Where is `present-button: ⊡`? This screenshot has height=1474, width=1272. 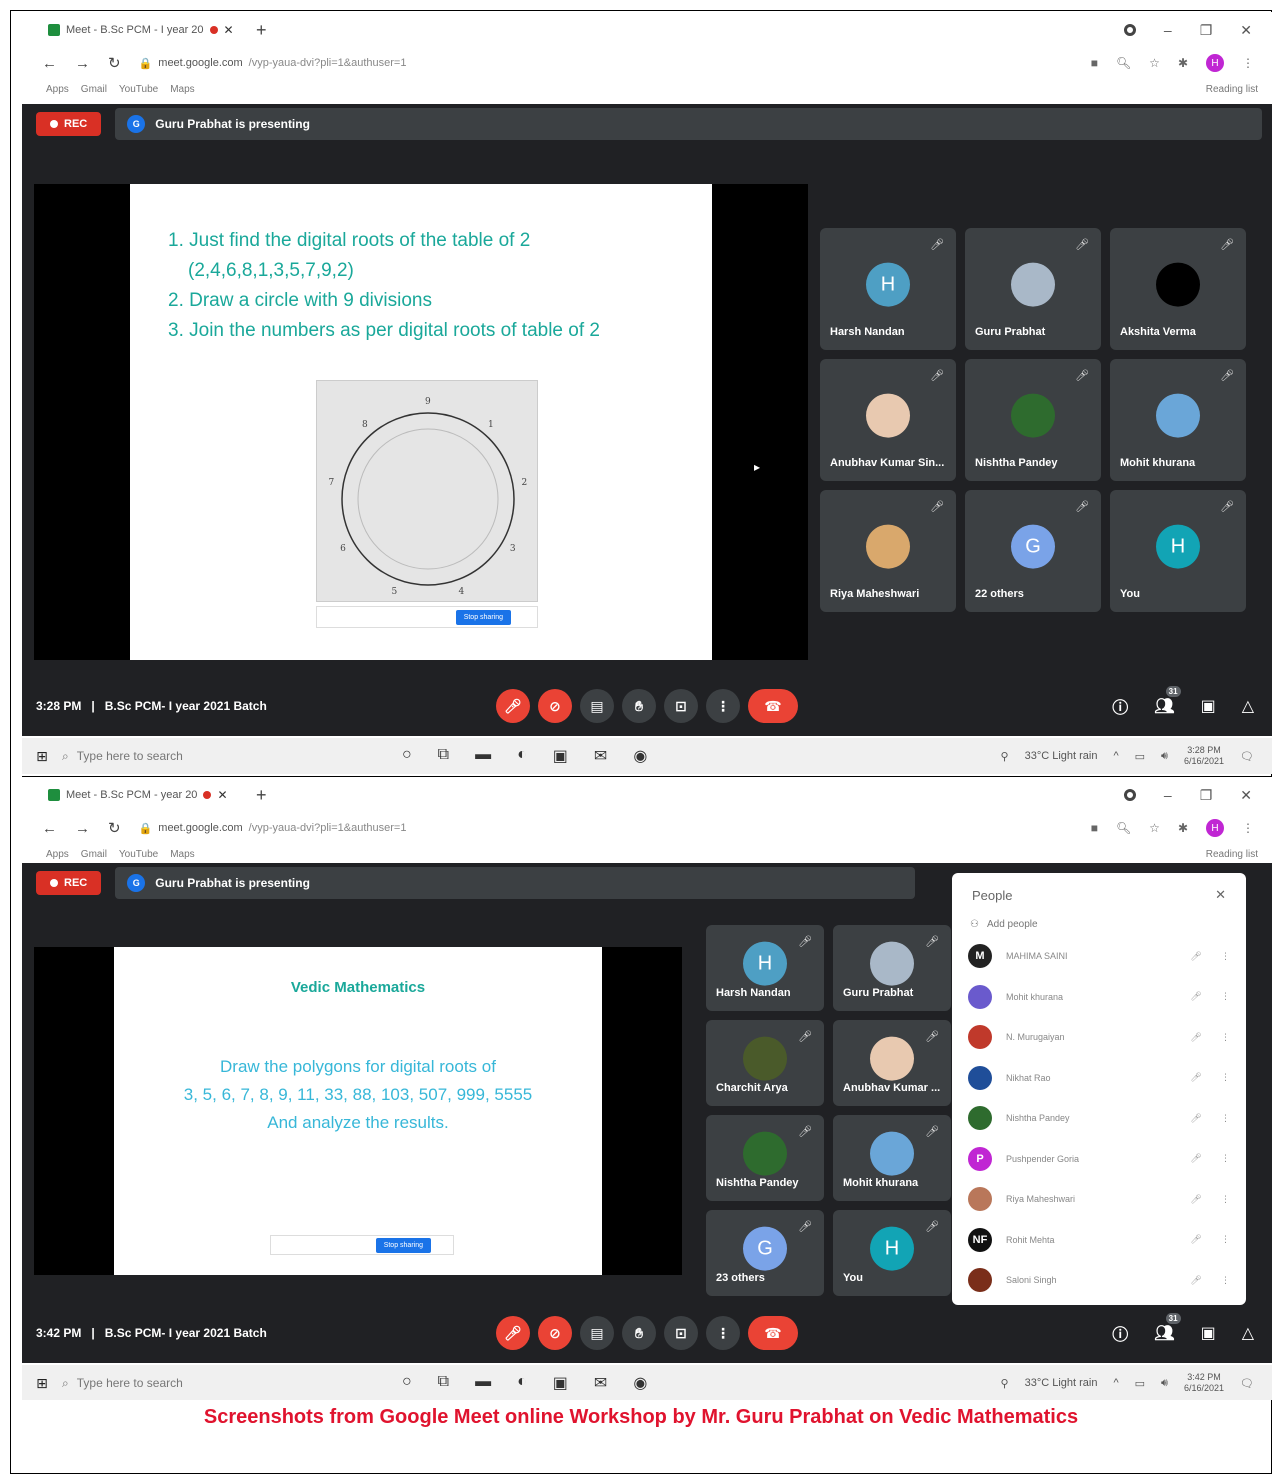 present-button: ⊡ is located at coordinates (681, 1333).